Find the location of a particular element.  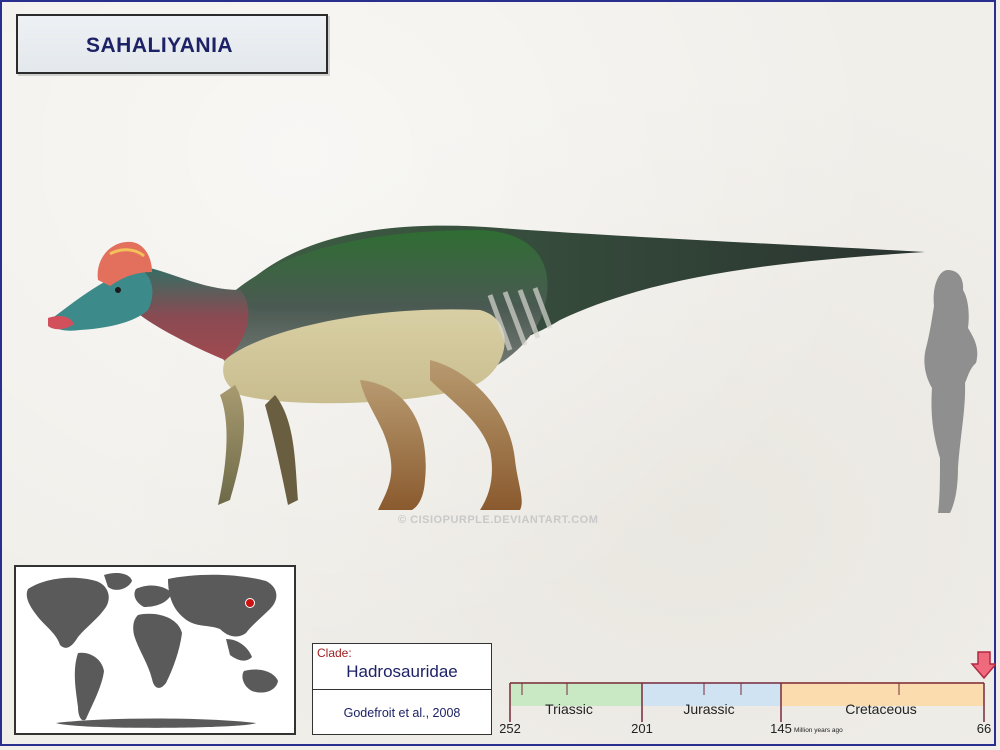

southeast-asia-landmass is located at coordinates (239, 650).